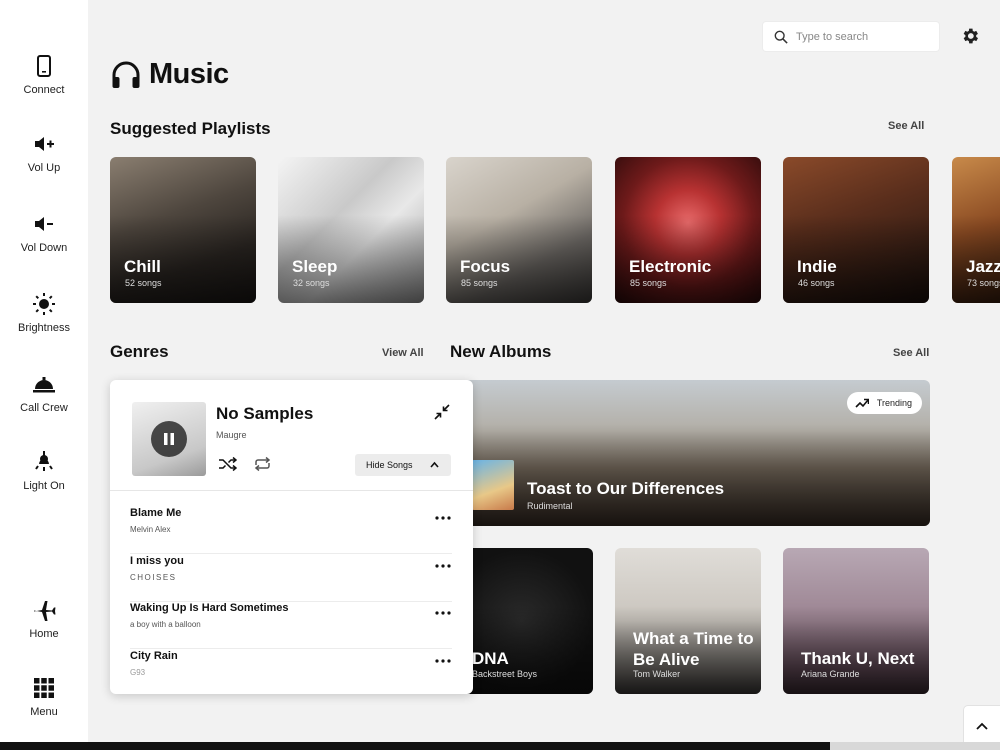  What do you see at coordinates (884, 403) in the screenshot?
I see `trending-badge: Trending` at bounding box center [884, 403].